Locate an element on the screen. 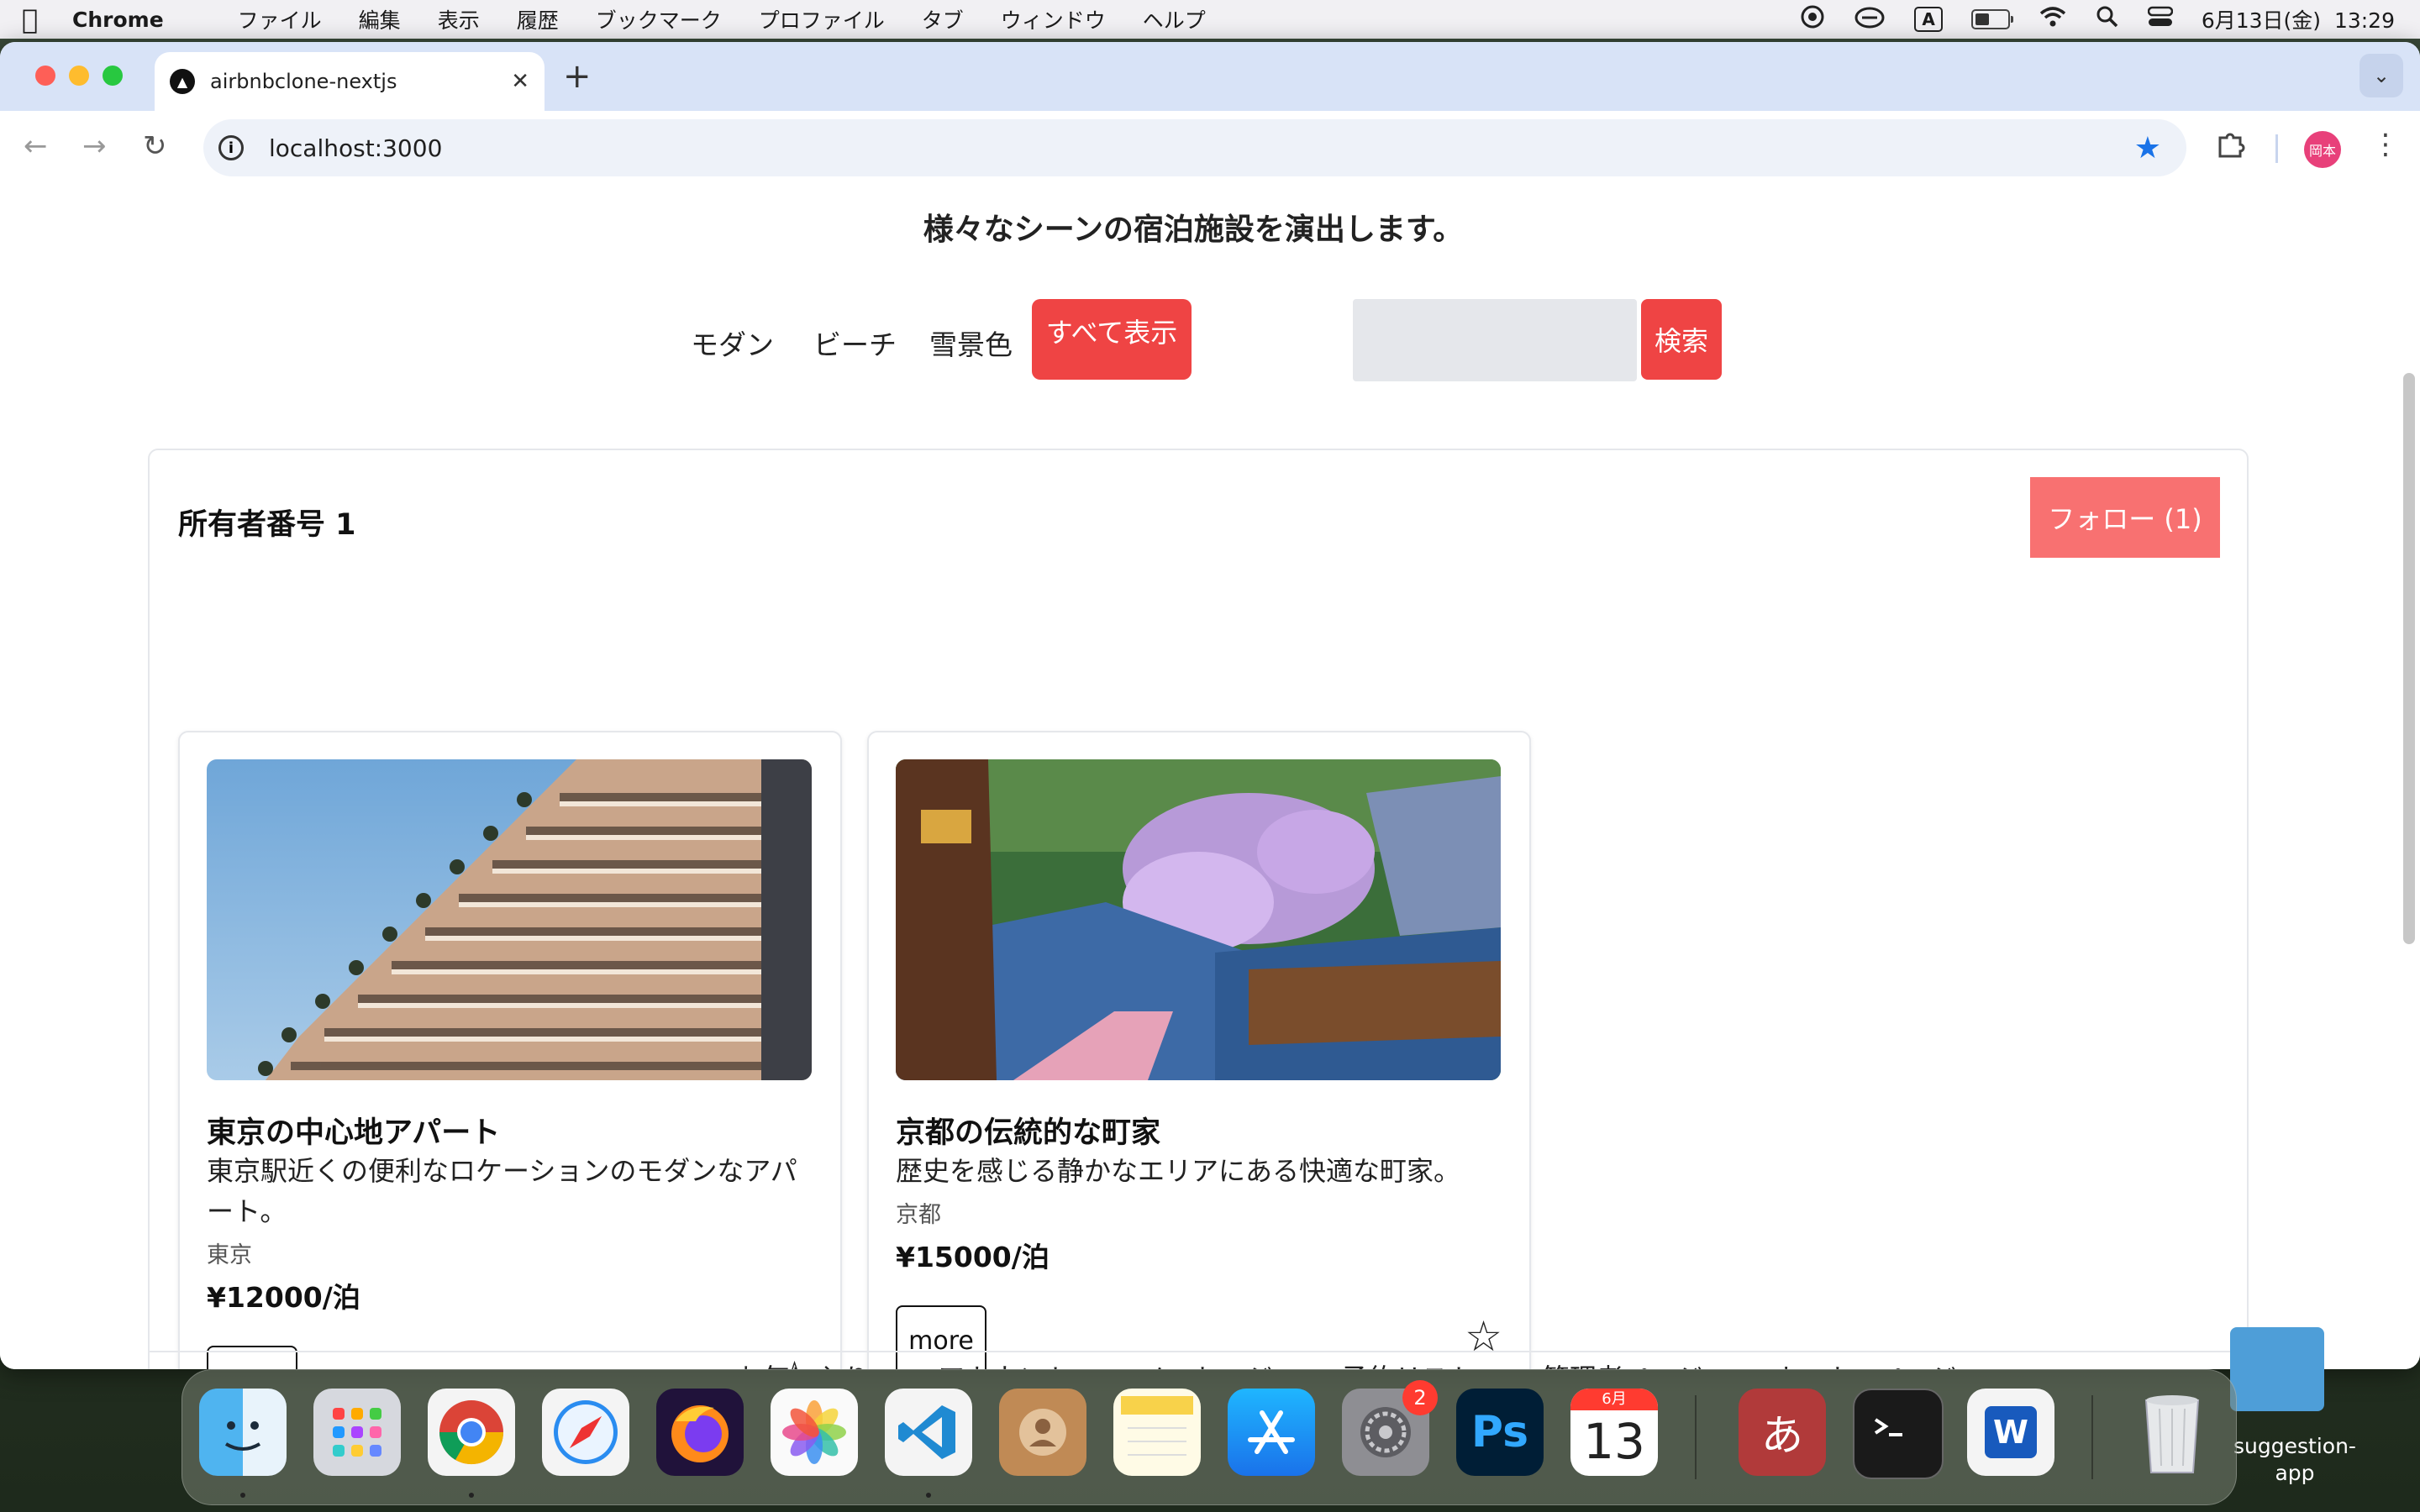 Image resolution: width=2420 pixels, height=1512 pixels. listing-title: 京都の伝統的な町家 is located at coordinates (1028, 1133).